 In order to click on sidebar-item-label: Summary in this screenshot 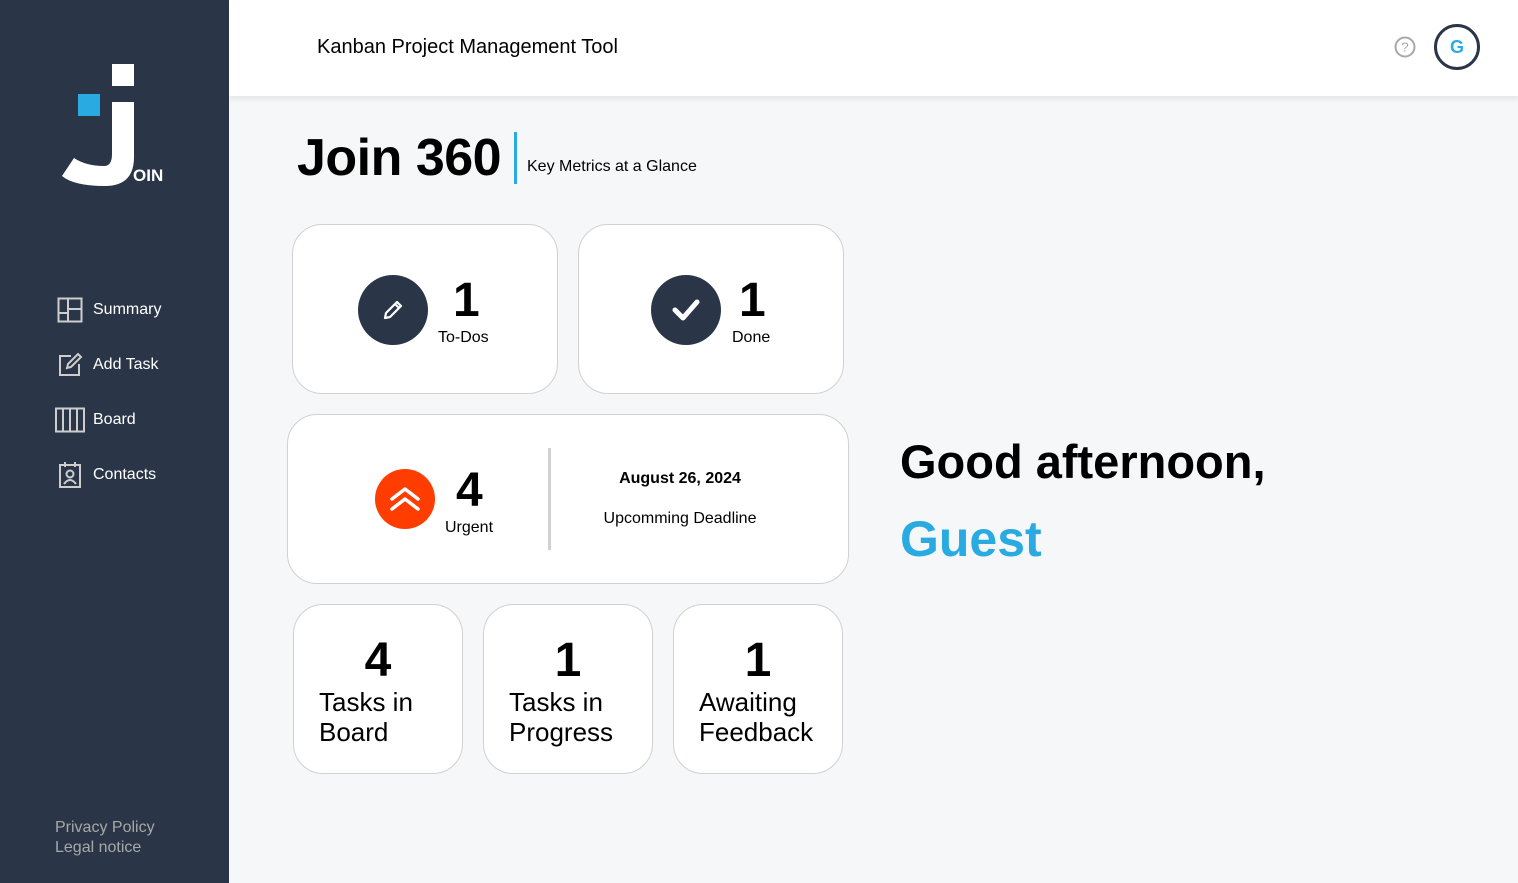, I will do `click(127, 309)`.